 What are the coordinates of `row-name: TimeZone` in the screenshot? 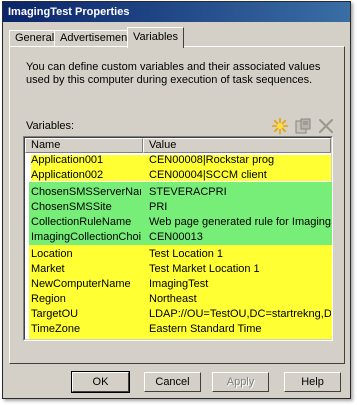 It's located at (56, 329).